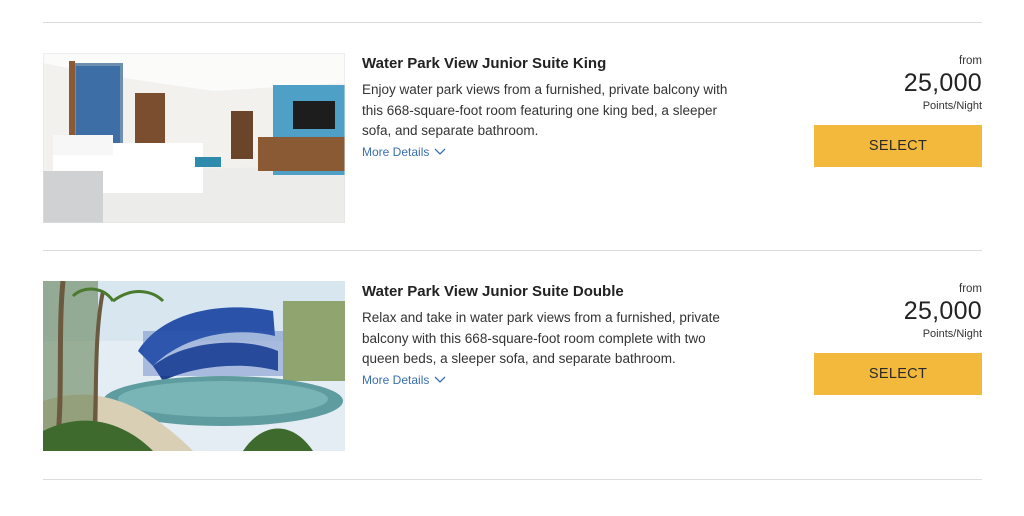  I want to click on divider-top, so click(512, 22).